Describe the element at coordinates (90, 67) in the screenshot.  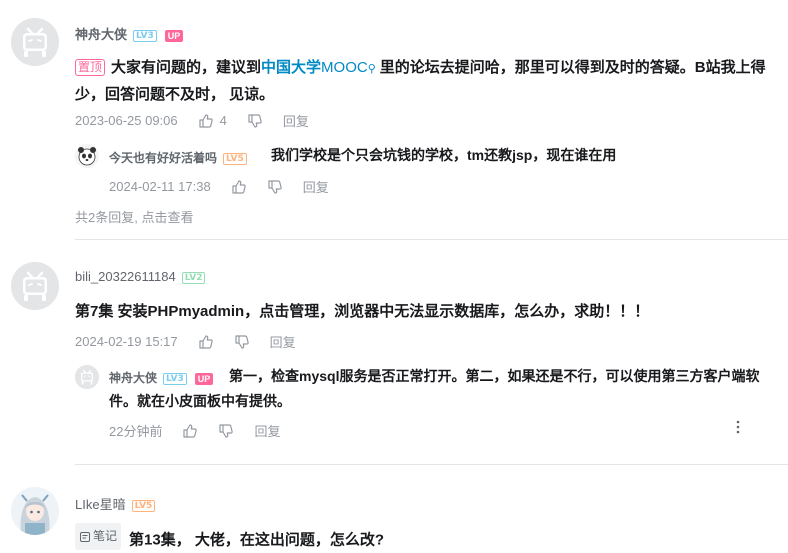
I see `pinned-badge: 置顶` at that location.